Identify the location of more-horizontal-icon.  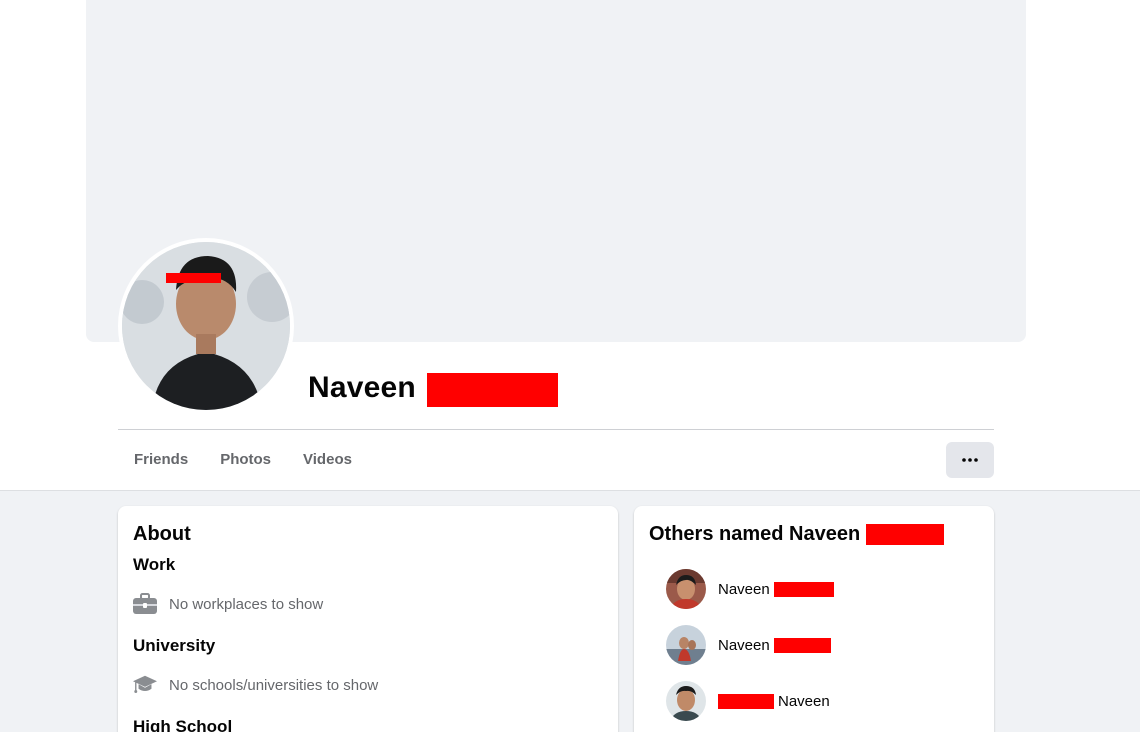
(970, 460).